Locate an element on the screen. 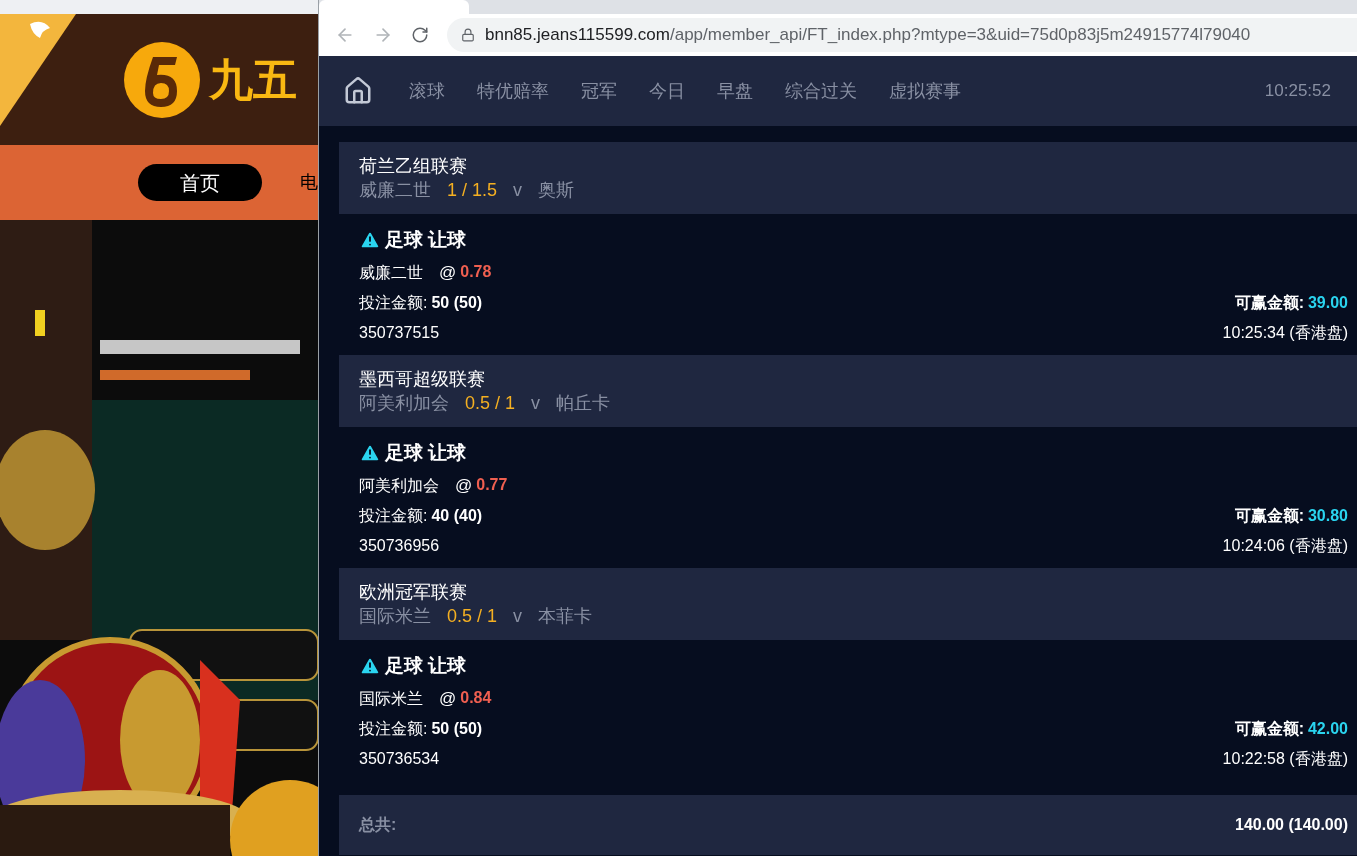 This screenshot has height=856, width=1357. away-team: 帕丘卡 is located at coordinates (583, 403).